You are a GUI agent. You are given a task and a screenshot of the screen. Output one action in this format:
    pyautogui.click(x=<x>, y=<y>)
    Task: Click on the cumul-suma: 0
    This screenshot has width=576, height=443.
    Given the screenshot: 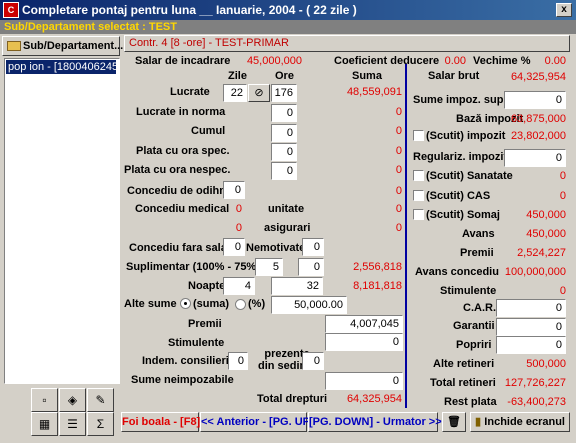 What is the action you would take?
    pyautogui.click(x=398, y=131)
    